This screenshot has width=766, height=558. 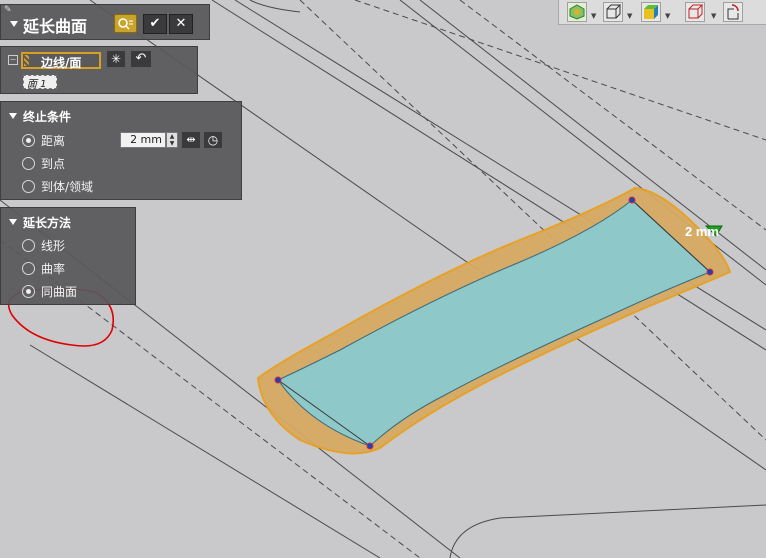 What do you see at coordinates (651, 12) in the screenshot?
I see `shading-icon` at bounding box center [651, 12].